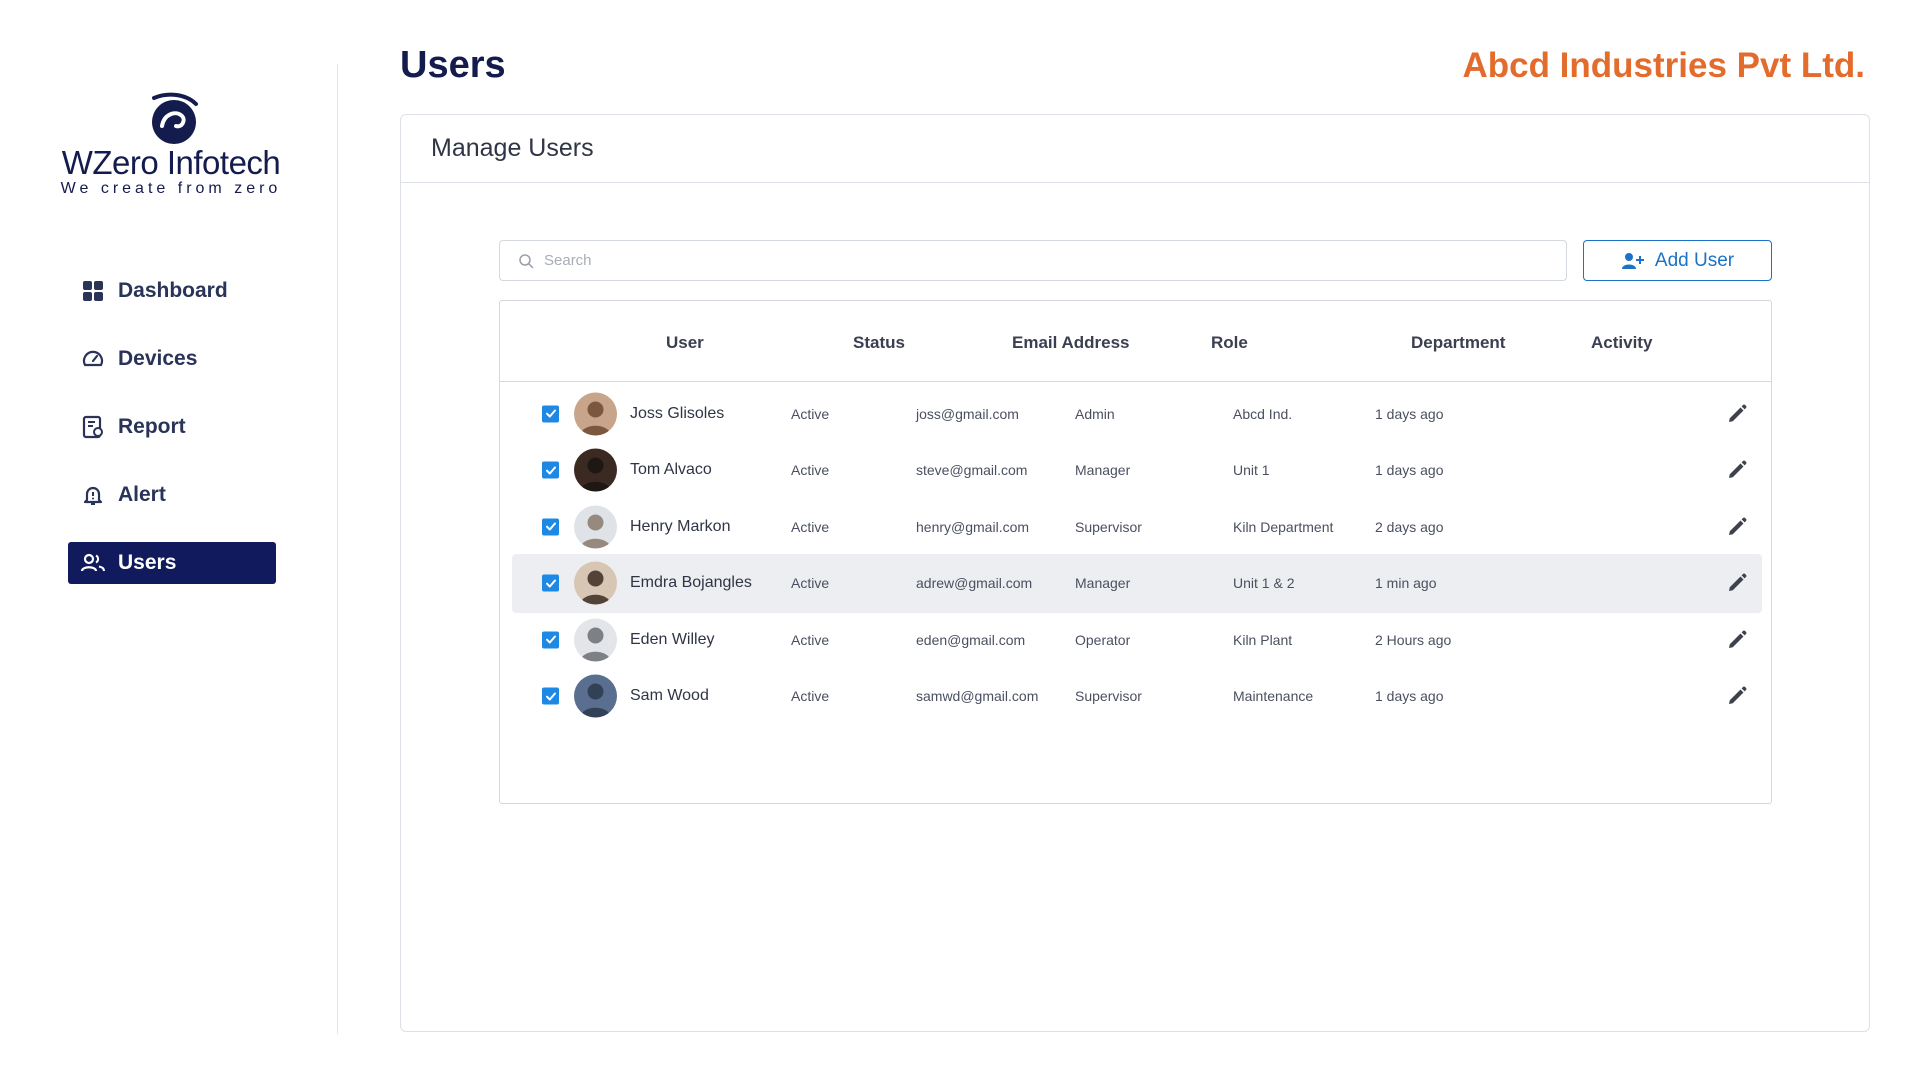 The width and height of the screenshot is (1920, 1080). Describe the element at coordinates (172, 495) in the screenshot. I see `sidebar-item-alert: Alert` at that location.